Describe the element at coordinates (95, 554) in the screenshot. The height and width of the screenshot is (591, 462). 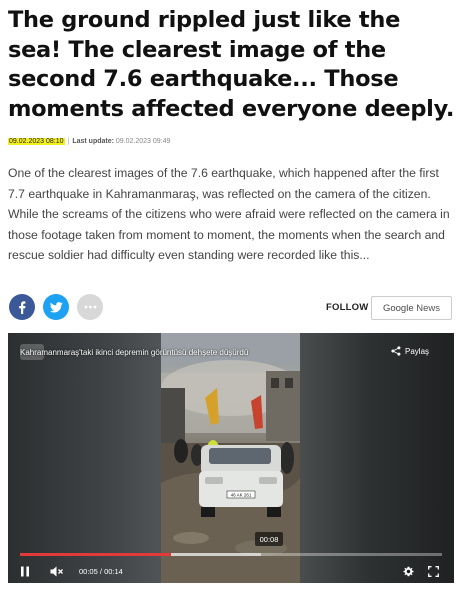
I see `progress-played` at that location.